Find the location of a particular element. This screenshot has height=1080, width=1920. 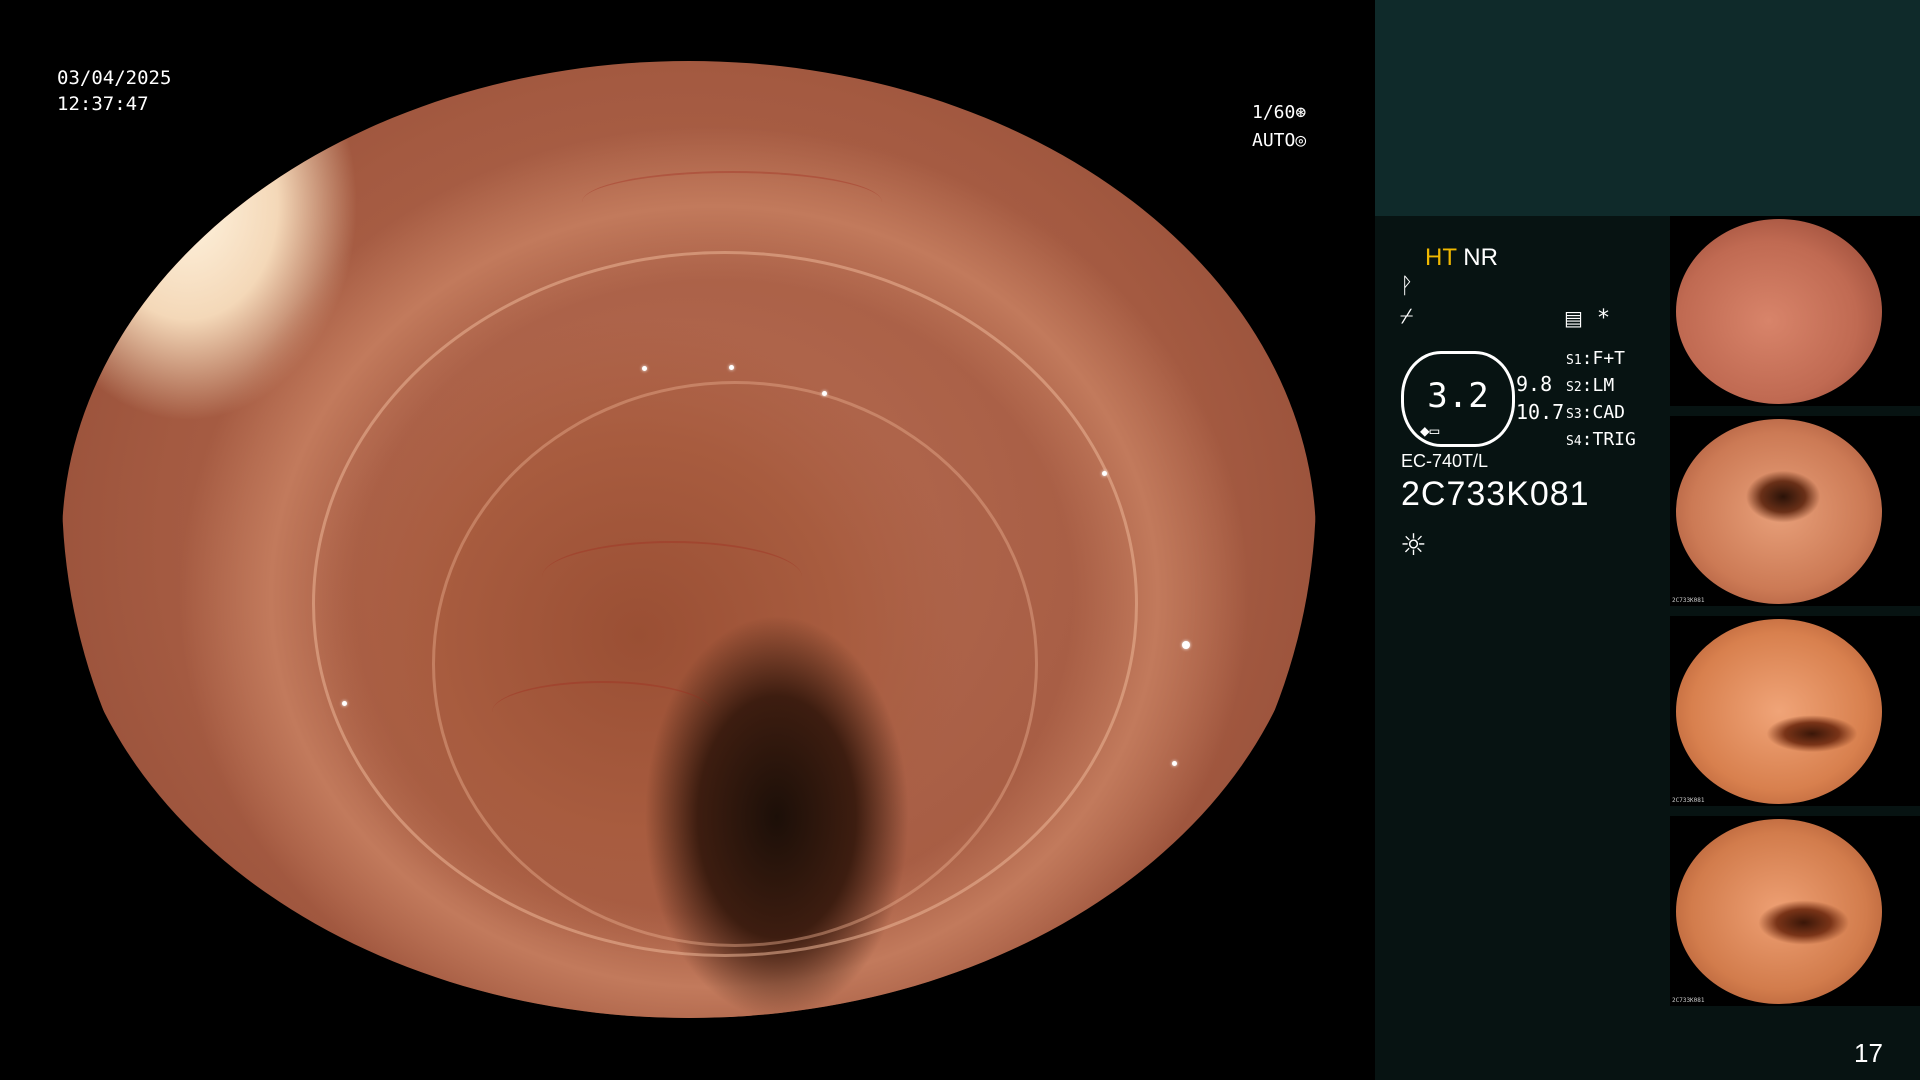

memory-icon: ▤ is located at coordinates (1573, 318).